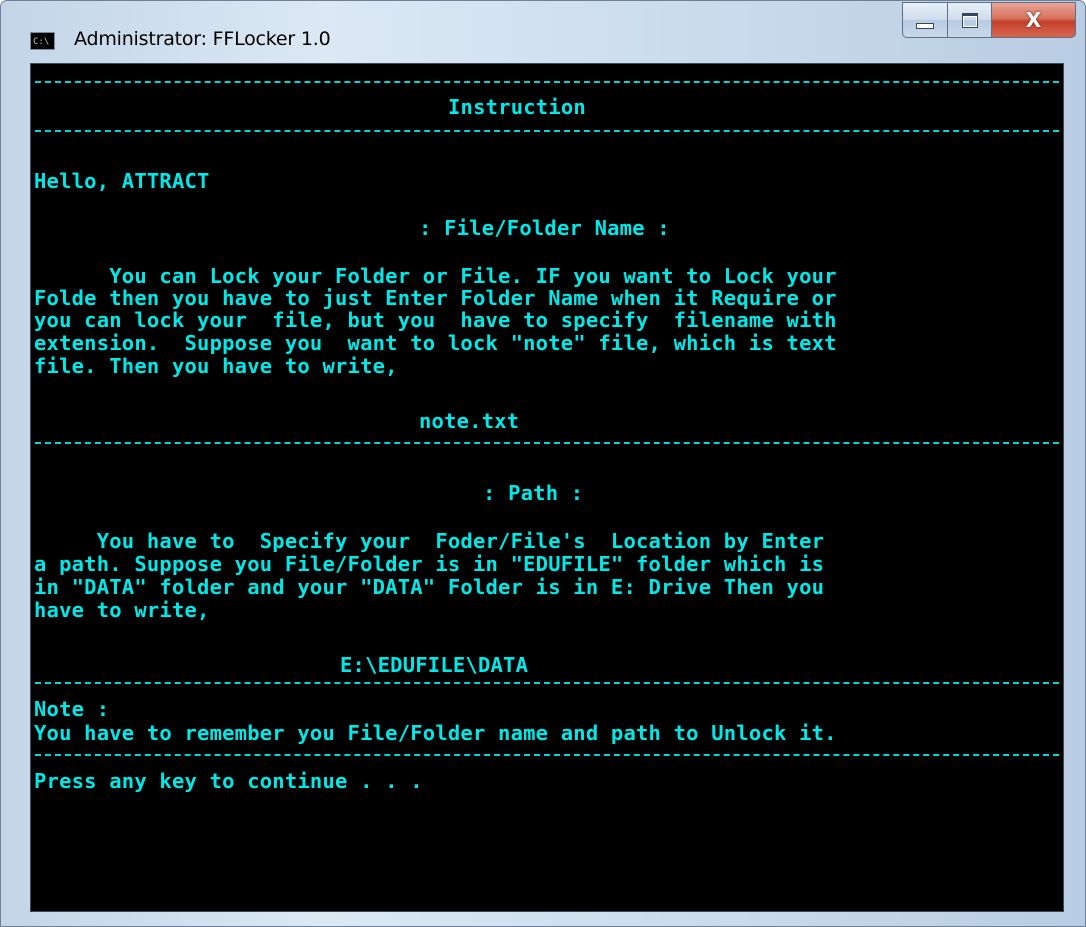 Image resolution: width=1086 pixels, height=927 pixels. Describe the element at coordinates (543, 919) in the screenshot. I see `window-bottom-frame` at that location.